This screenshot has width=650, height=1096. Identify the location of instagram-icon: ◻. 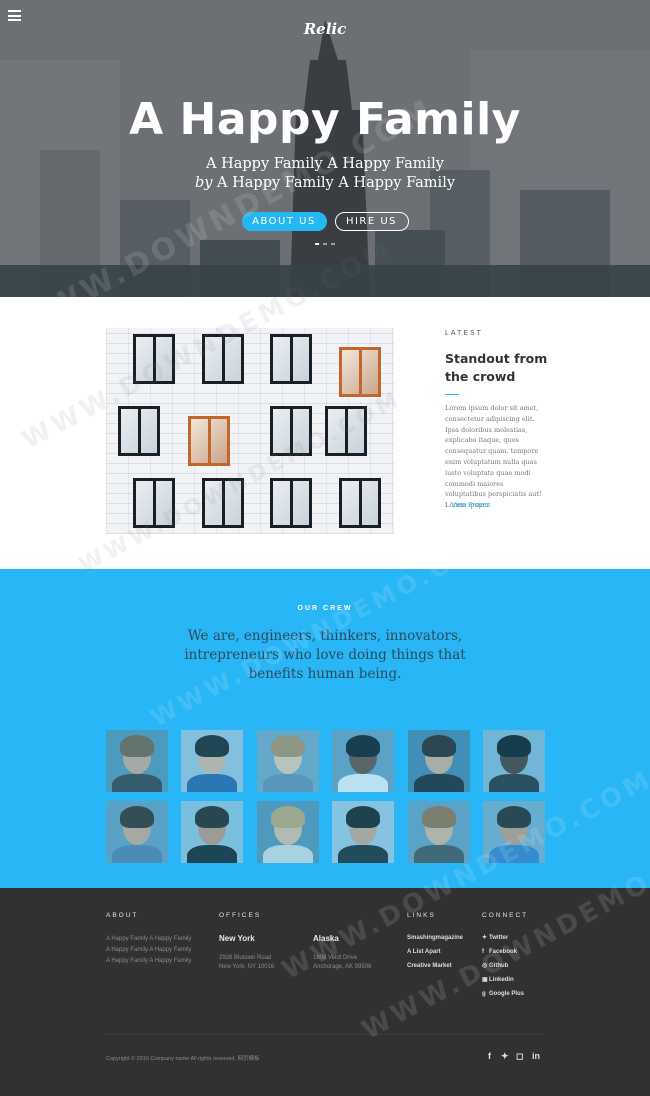
(519, 1056).